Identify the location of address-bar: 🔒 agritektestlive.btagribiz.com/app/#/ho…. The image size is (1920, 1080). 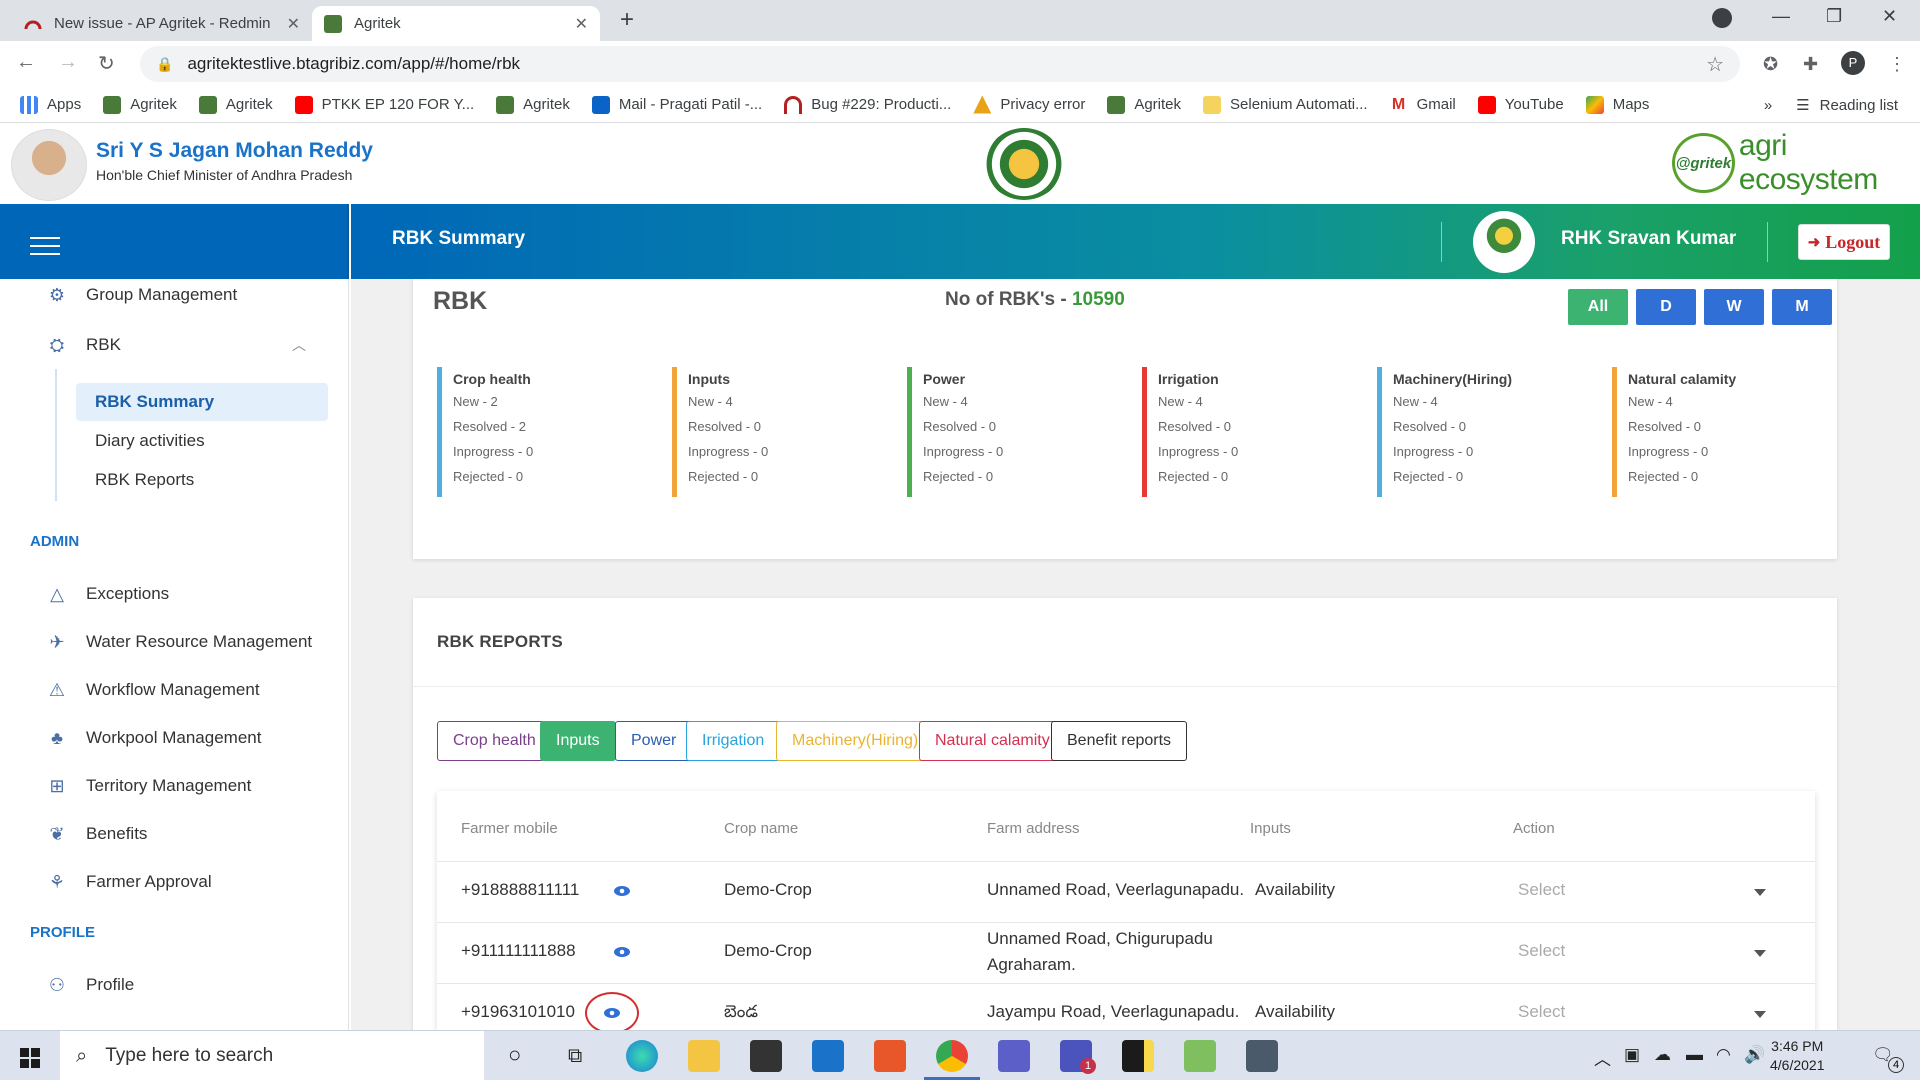
(940, 64).